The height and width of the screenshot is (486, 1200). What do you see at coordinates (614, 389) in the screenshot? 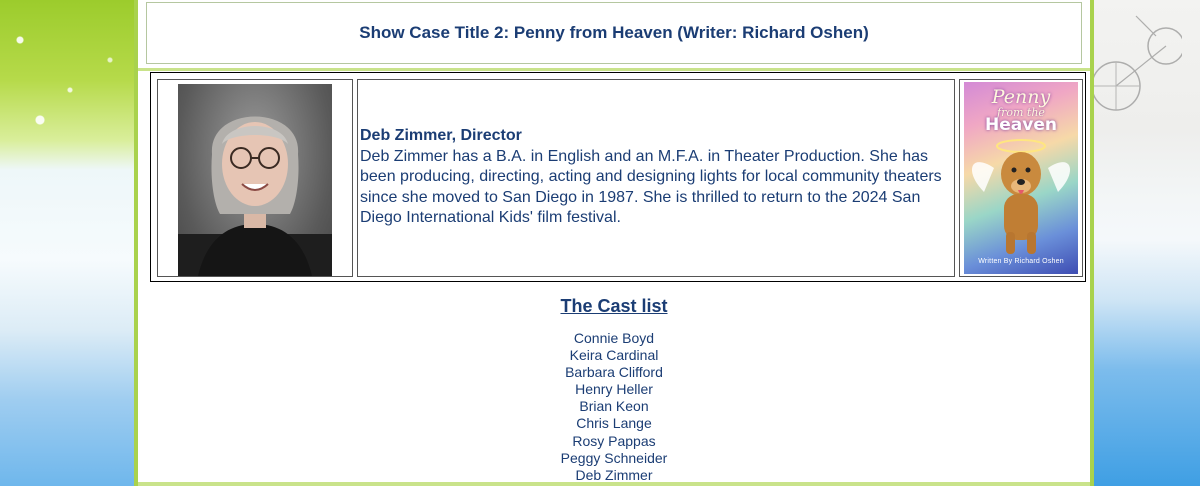
I see `cast-member: Henry Heller` at bounding box center [614, 389].